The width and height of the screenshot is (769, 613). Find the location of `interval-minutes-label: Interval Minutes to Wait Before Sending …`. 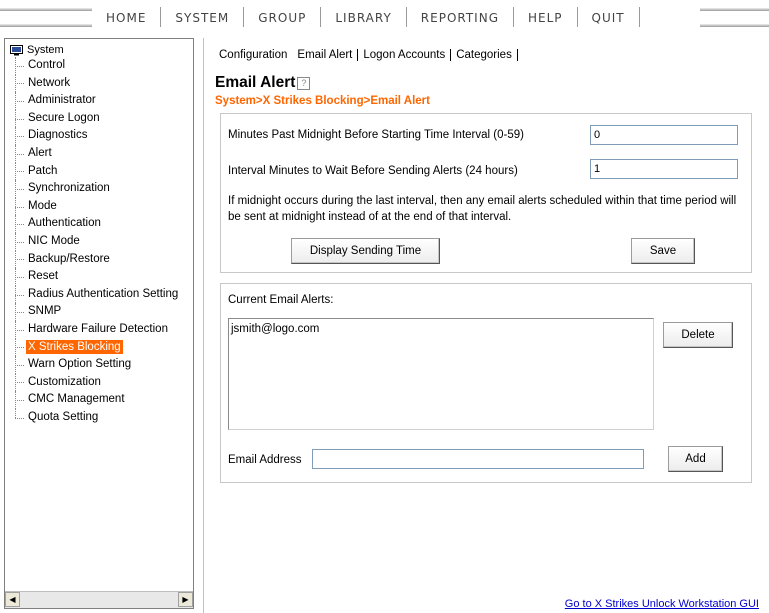

interval-minutes-label: Interval Minutes to Wait Before Sending … is located at coordinates (373, 171).